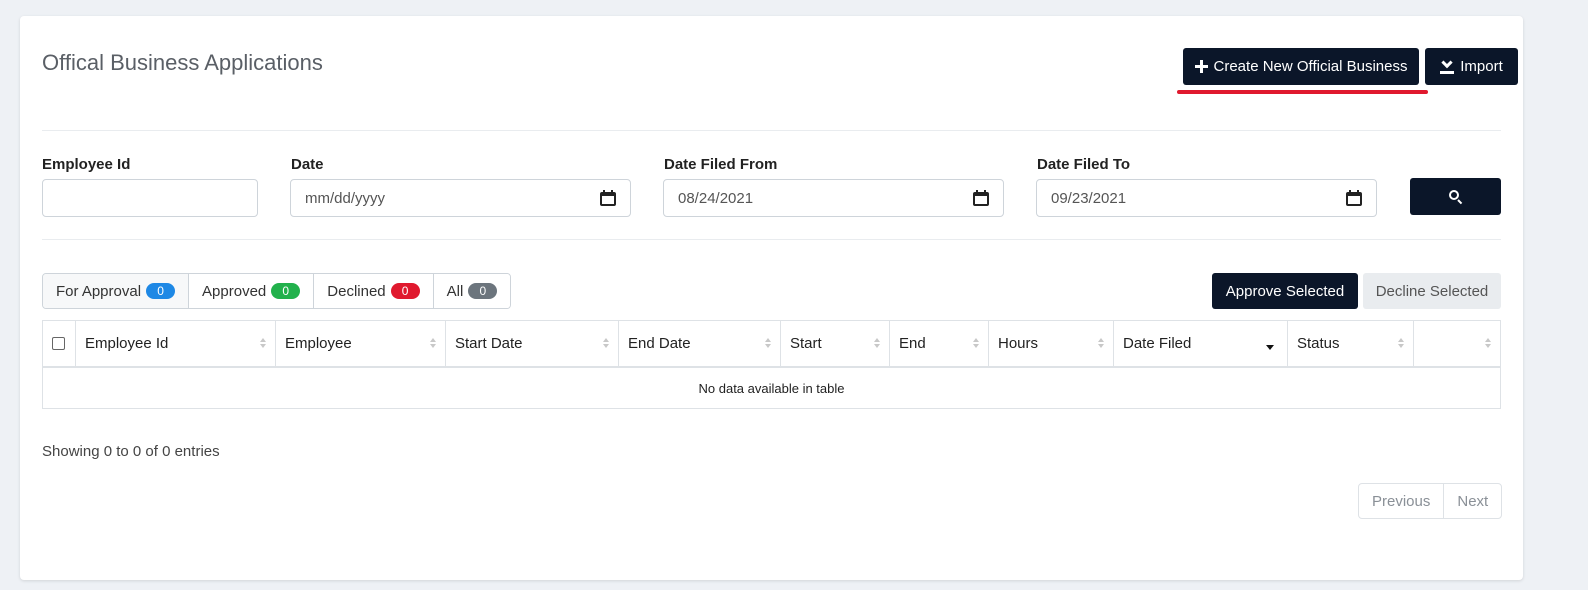 Image resolution: width=1588 pixels, height=590 pixels. What do you see at coordinates (318, 343) in the screenshot?
I see `column-label: Employee` at bounding box center [318, 343].